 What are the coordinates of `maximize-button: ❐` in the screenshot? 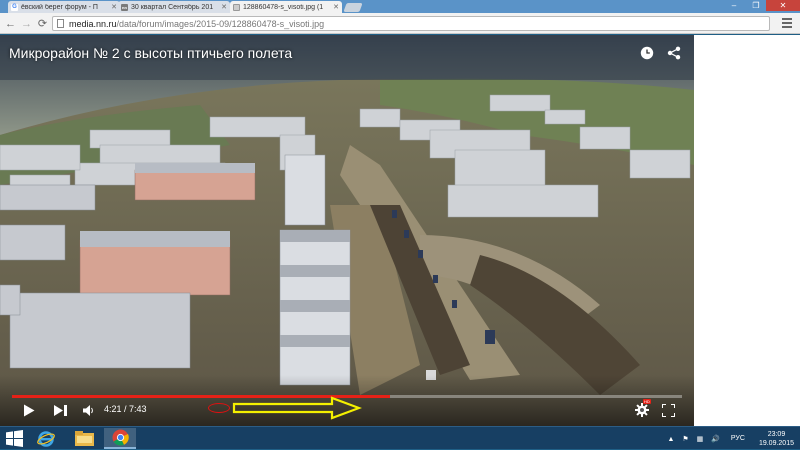 It's located at (756, 5).